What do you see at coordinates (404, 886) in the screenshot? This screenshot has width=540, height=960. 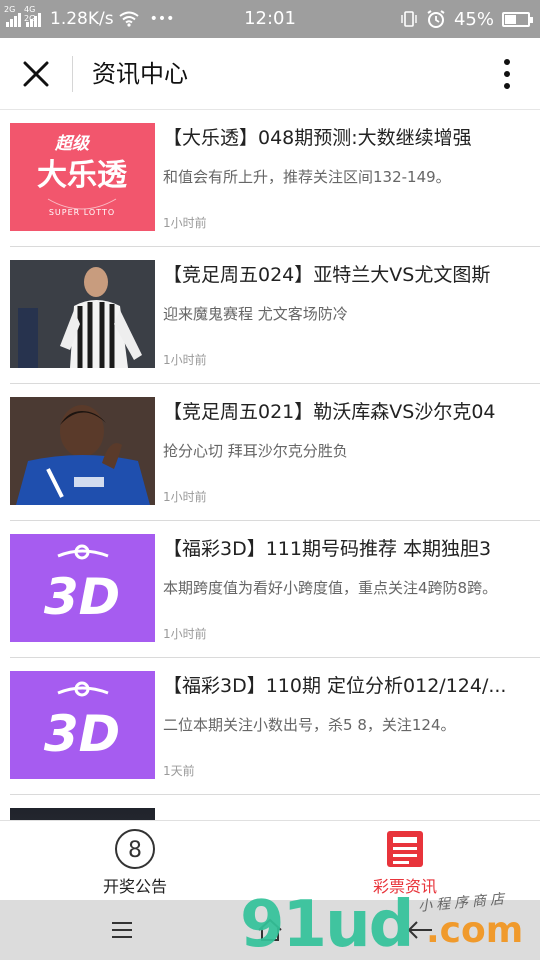 I see `tab-label: 彩票资讯` at bounding box center [404, 886].